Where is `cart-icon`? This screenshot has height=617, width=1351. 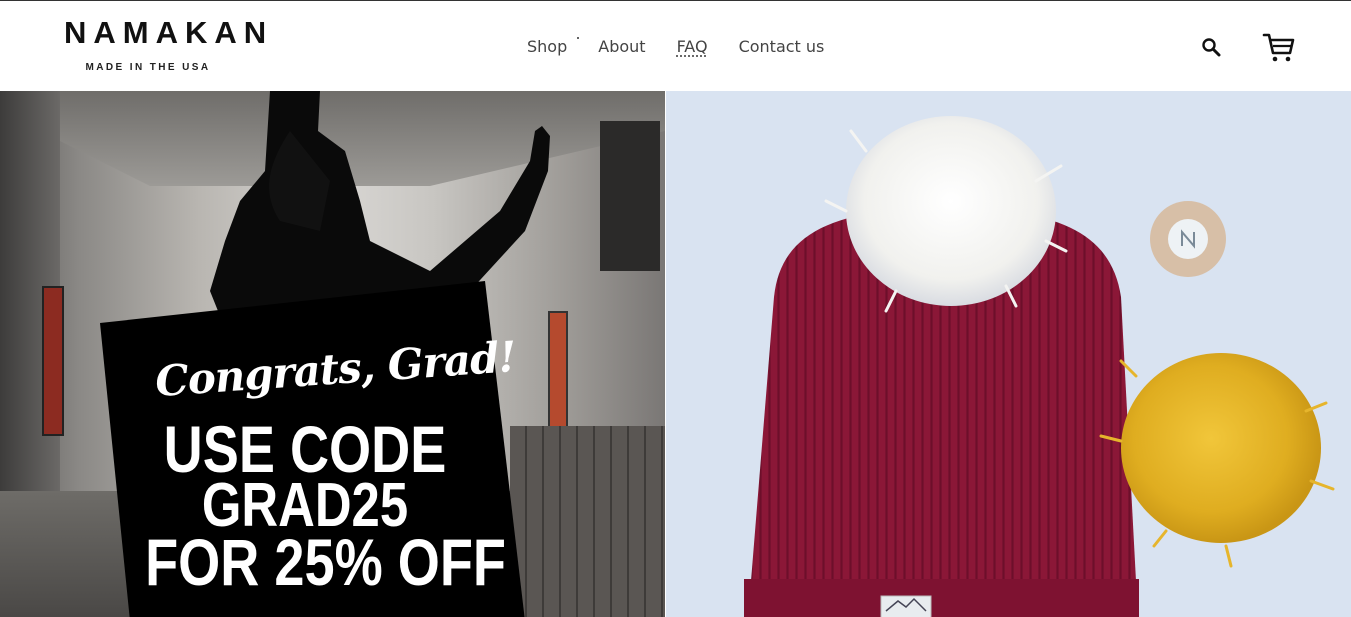 cart-icon is located at coordinates (1278, 47).